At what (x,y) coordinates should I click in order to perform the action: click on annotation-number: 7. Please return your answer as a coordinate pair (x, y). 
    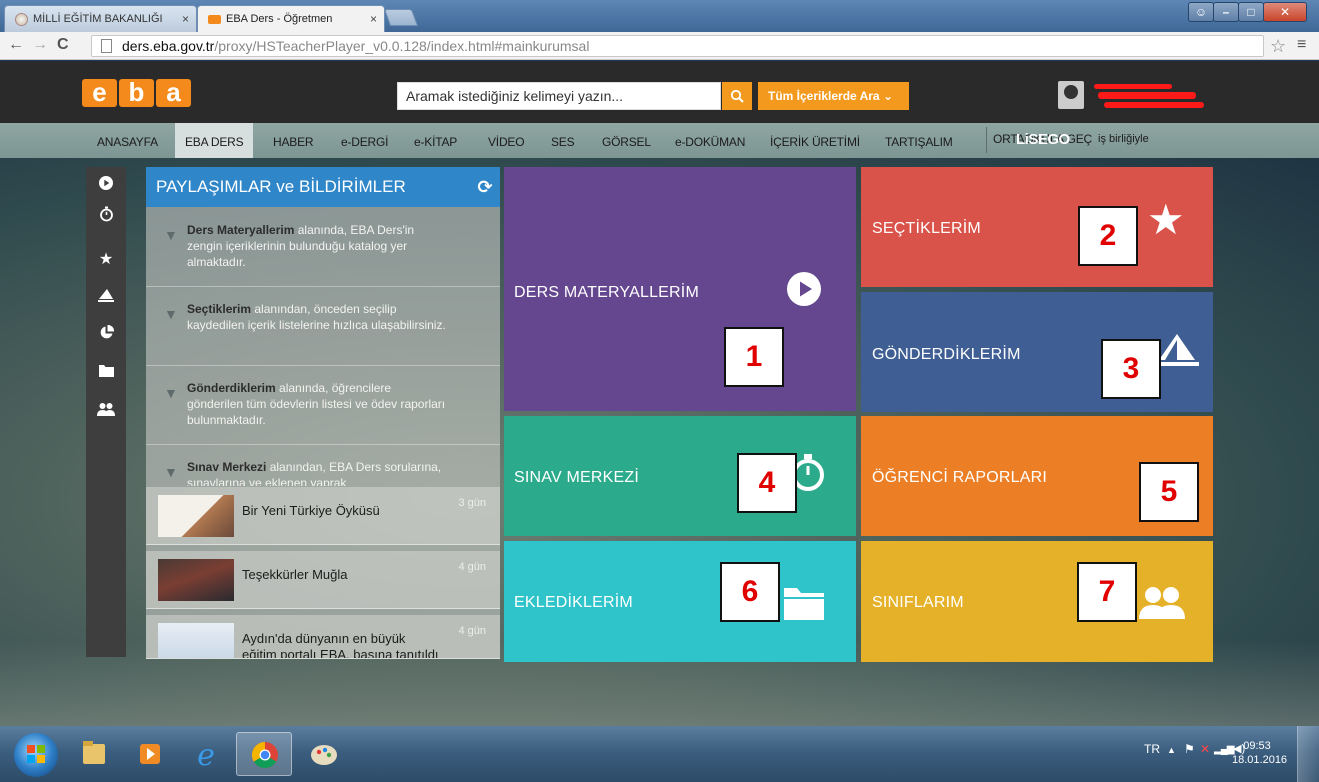
    Looking at the image, I should click on (1107, 592).